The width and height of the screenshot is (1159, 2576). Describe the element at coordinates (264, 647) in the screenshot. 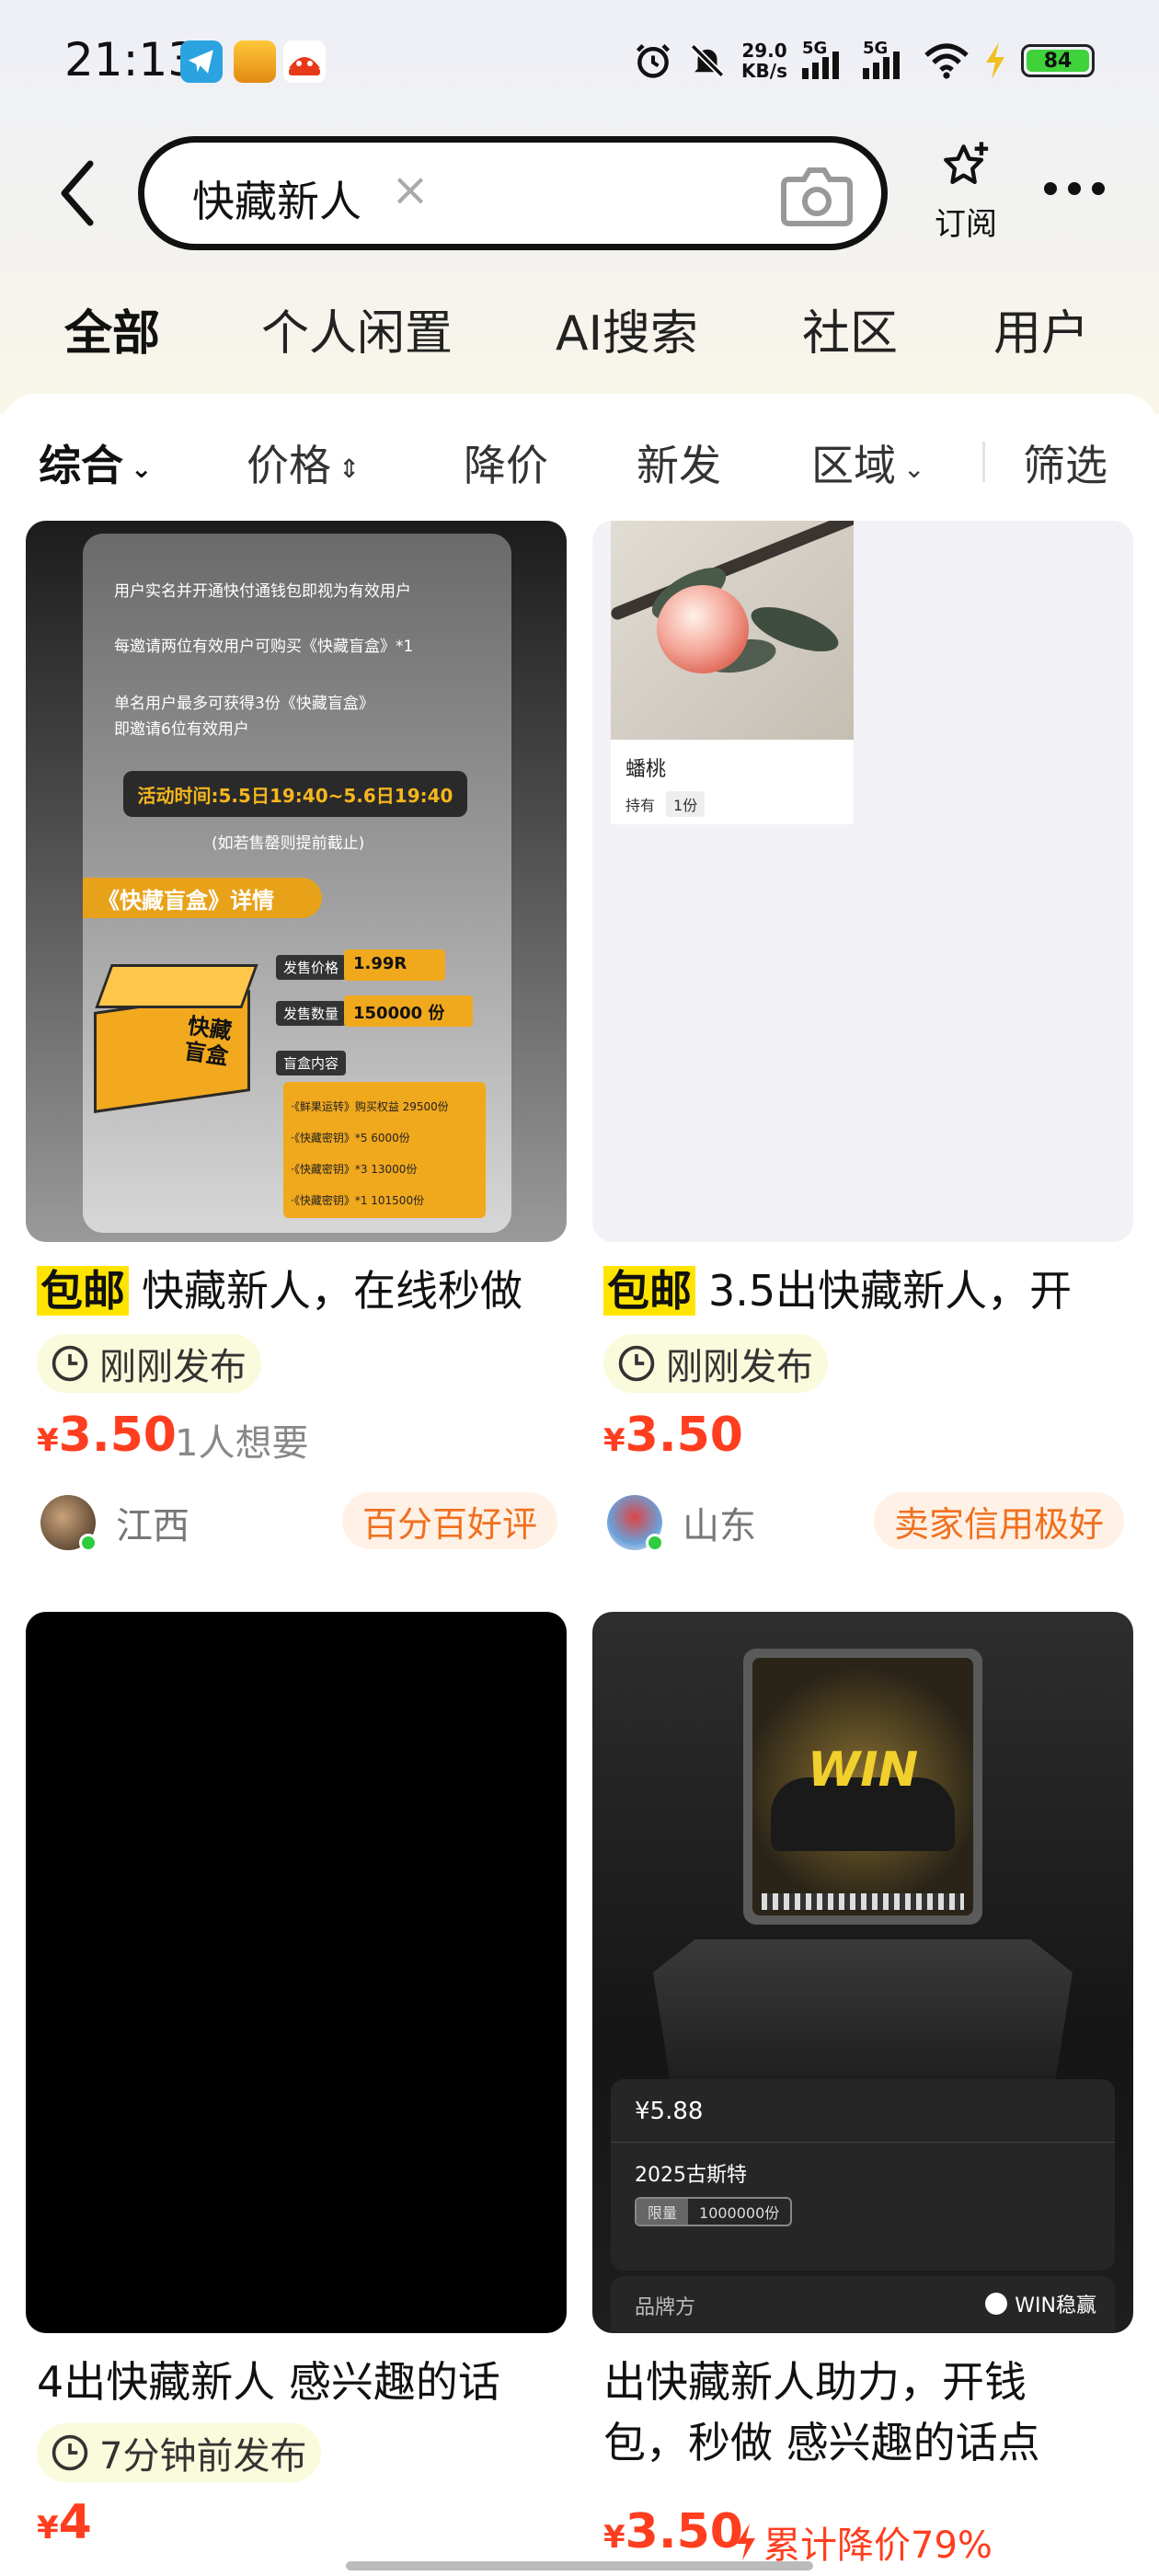

I see `promo-text-line: 每邀请两位有效用户可购买《快藏盲盒》*1` at that location.